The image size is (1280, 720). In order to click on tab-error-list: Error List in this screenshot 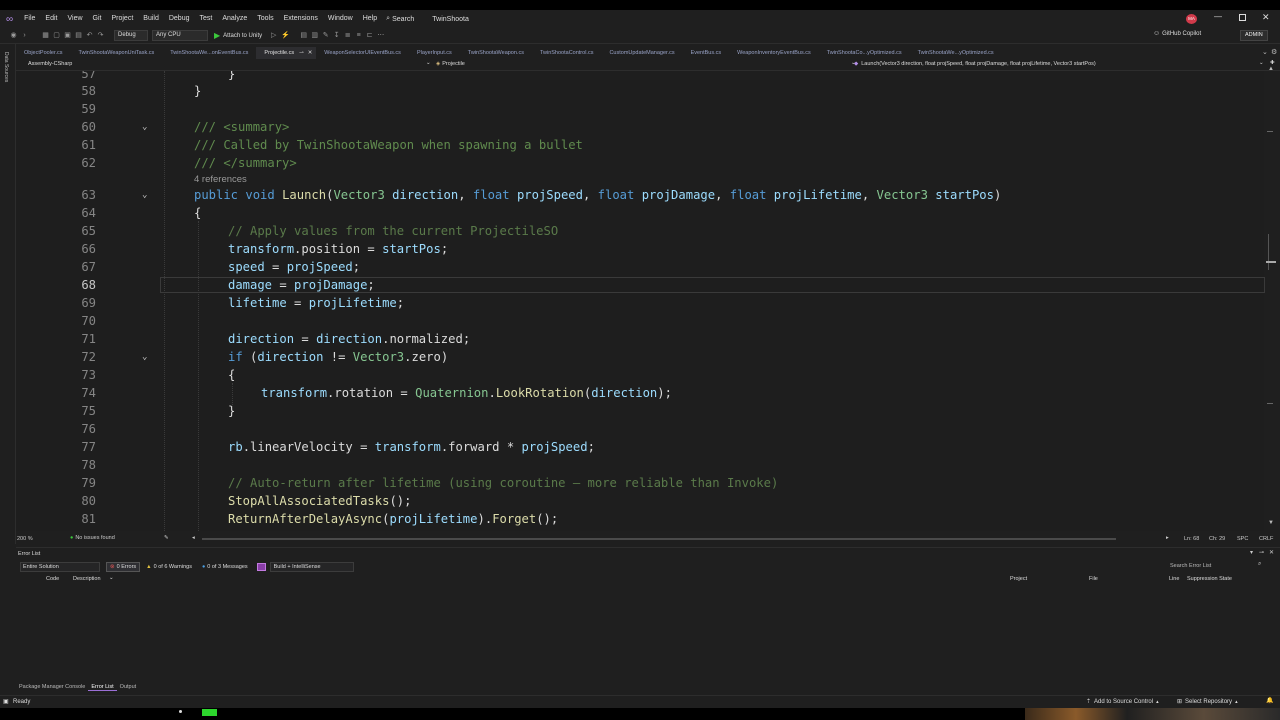, I will do `click(102, 687)`.